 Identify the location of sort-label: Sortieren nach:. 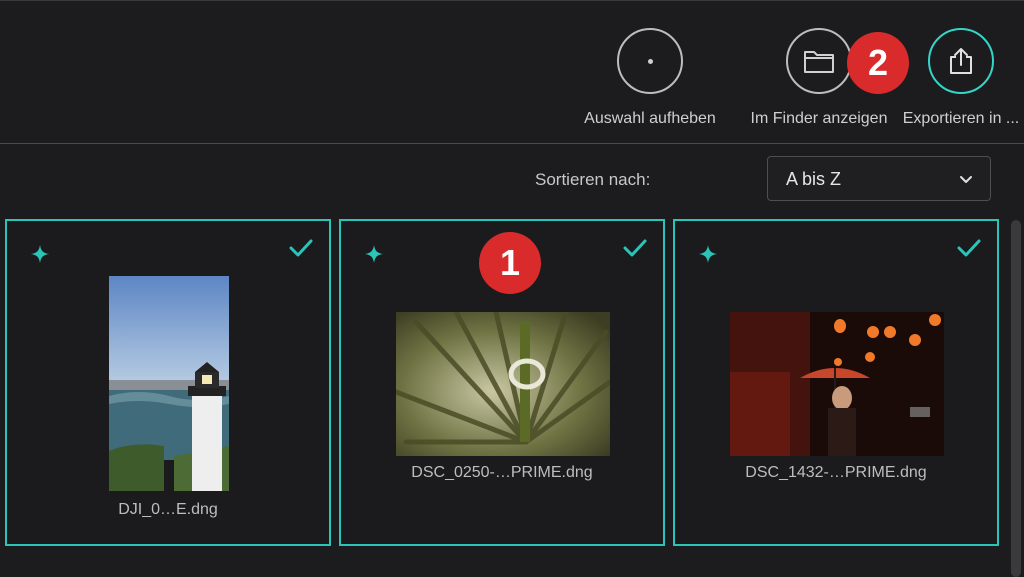
(593, 179).